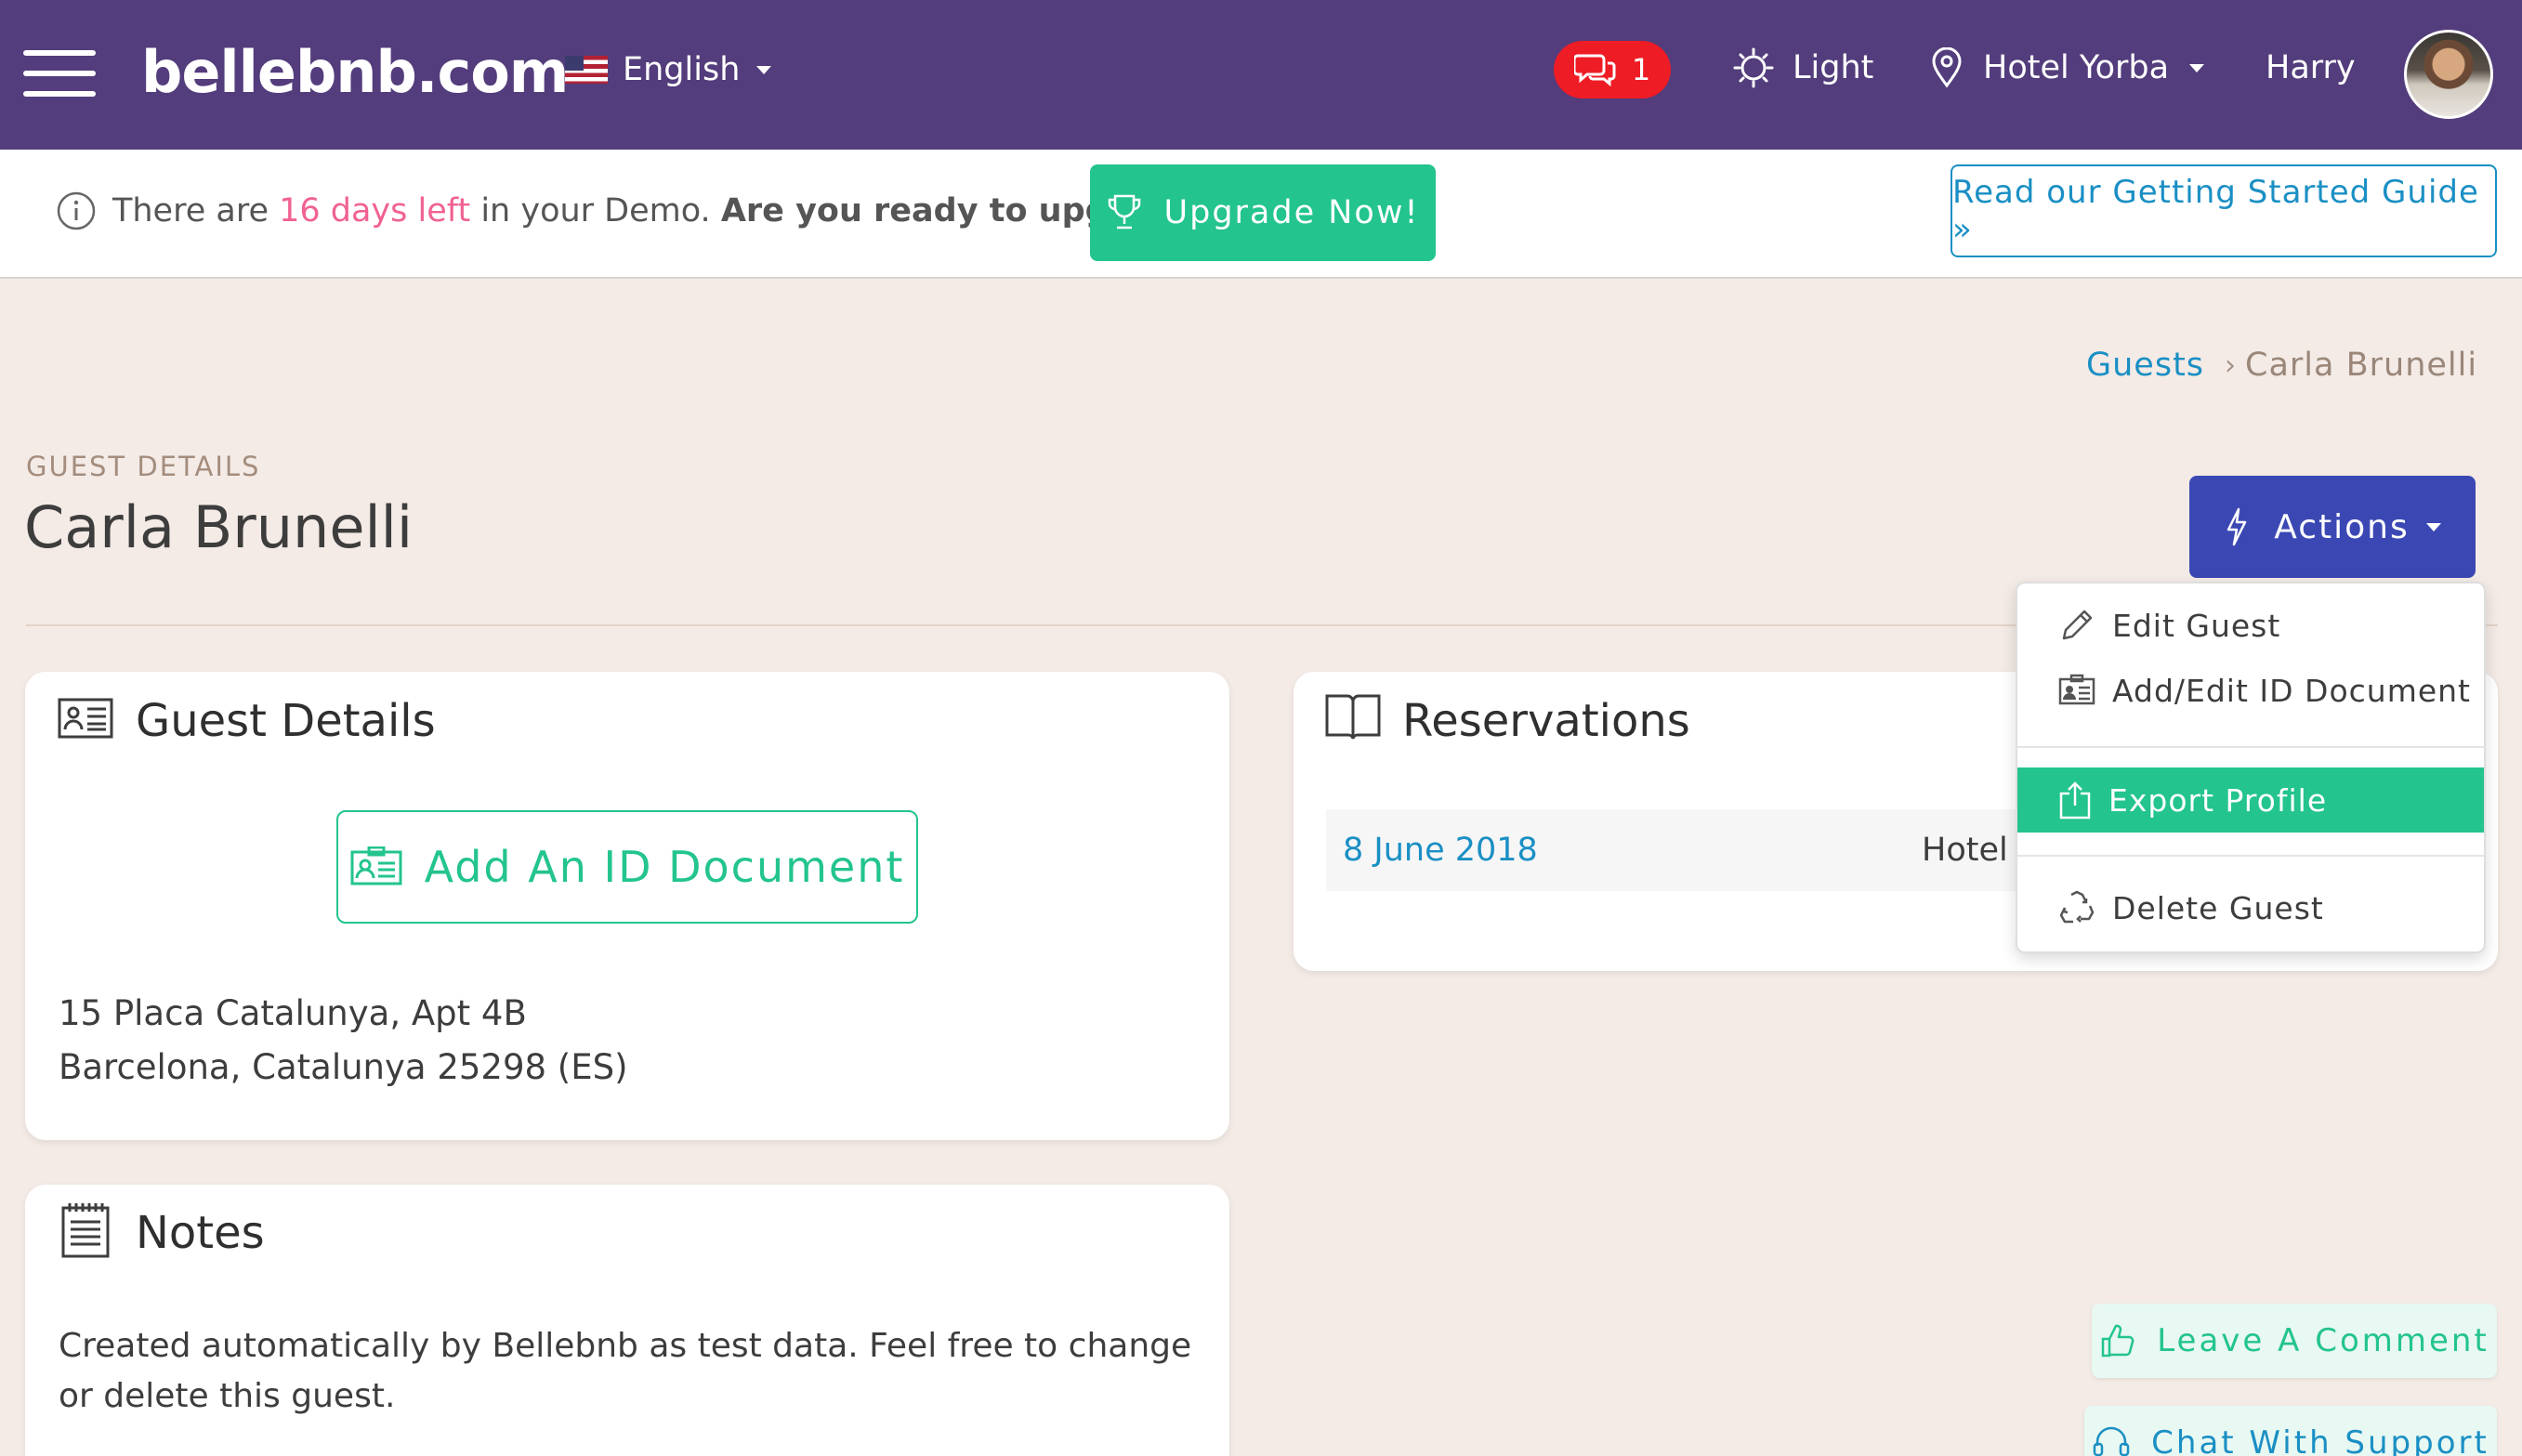 This screenshot has height=1456, width=2522. Describe the element at coordinates (1594, 70) in the screenshot. I see `chat-icon` at that location.